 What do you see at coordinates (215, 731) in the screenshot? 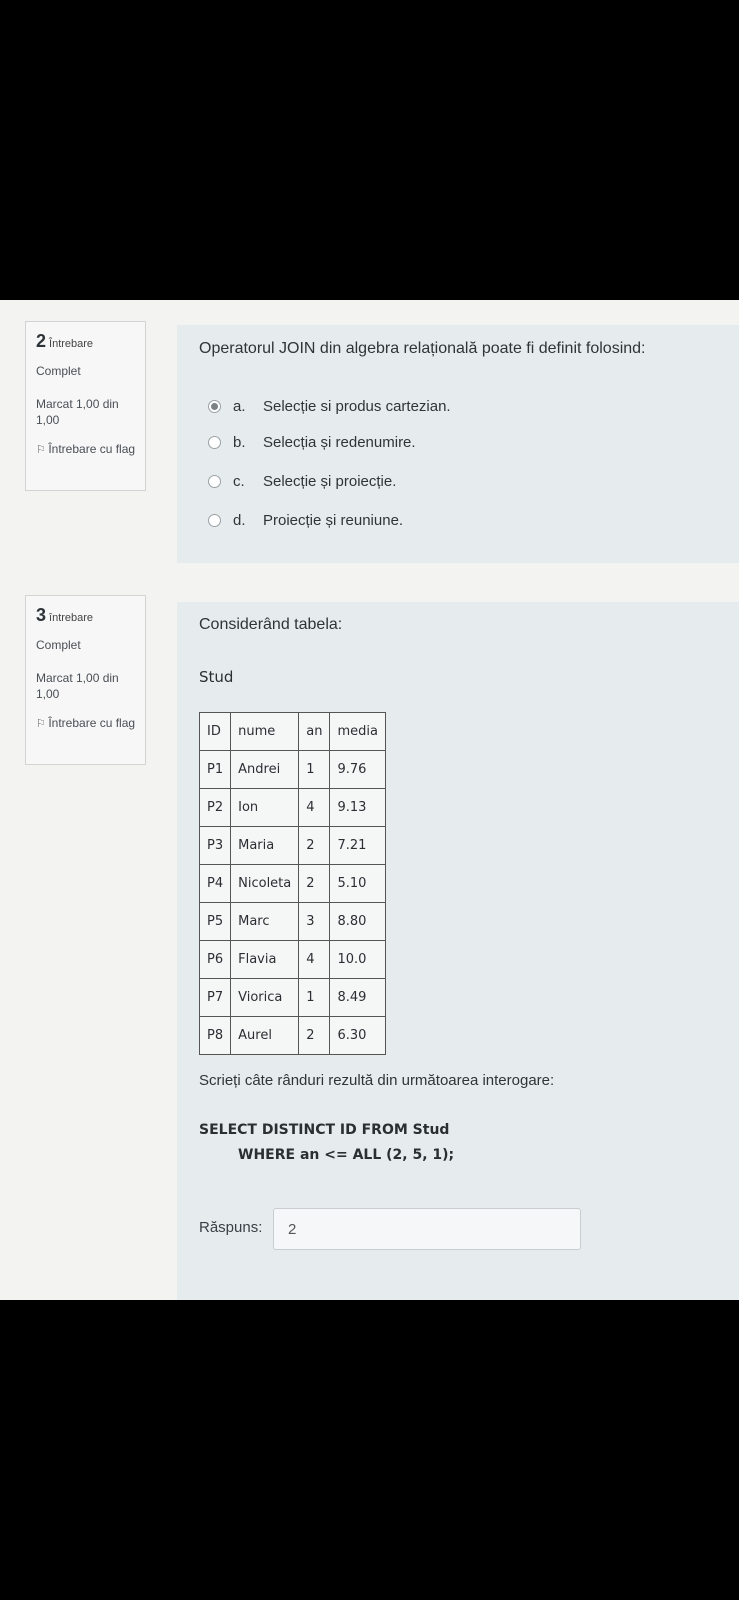
I see `column-header: ID` at bounding box center [215, 731].